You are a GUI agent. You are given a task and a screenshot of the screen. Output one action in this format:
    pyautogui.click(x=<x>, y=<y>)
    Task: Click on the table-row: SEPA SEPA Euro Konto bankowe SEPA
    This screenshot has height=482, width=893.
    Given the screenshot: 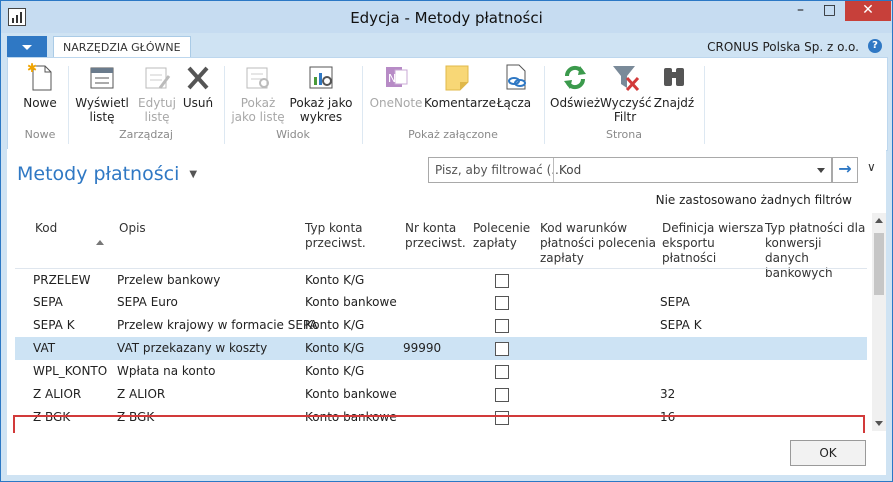 What is the action you would take?
    pyautogui.click(x=441, y=302)
    